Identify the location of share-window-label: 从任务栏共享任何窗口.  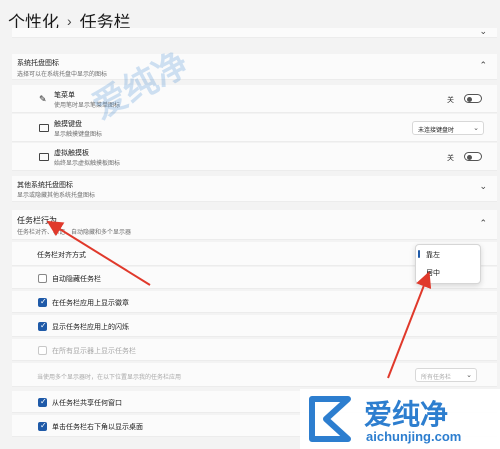
(87, 403).